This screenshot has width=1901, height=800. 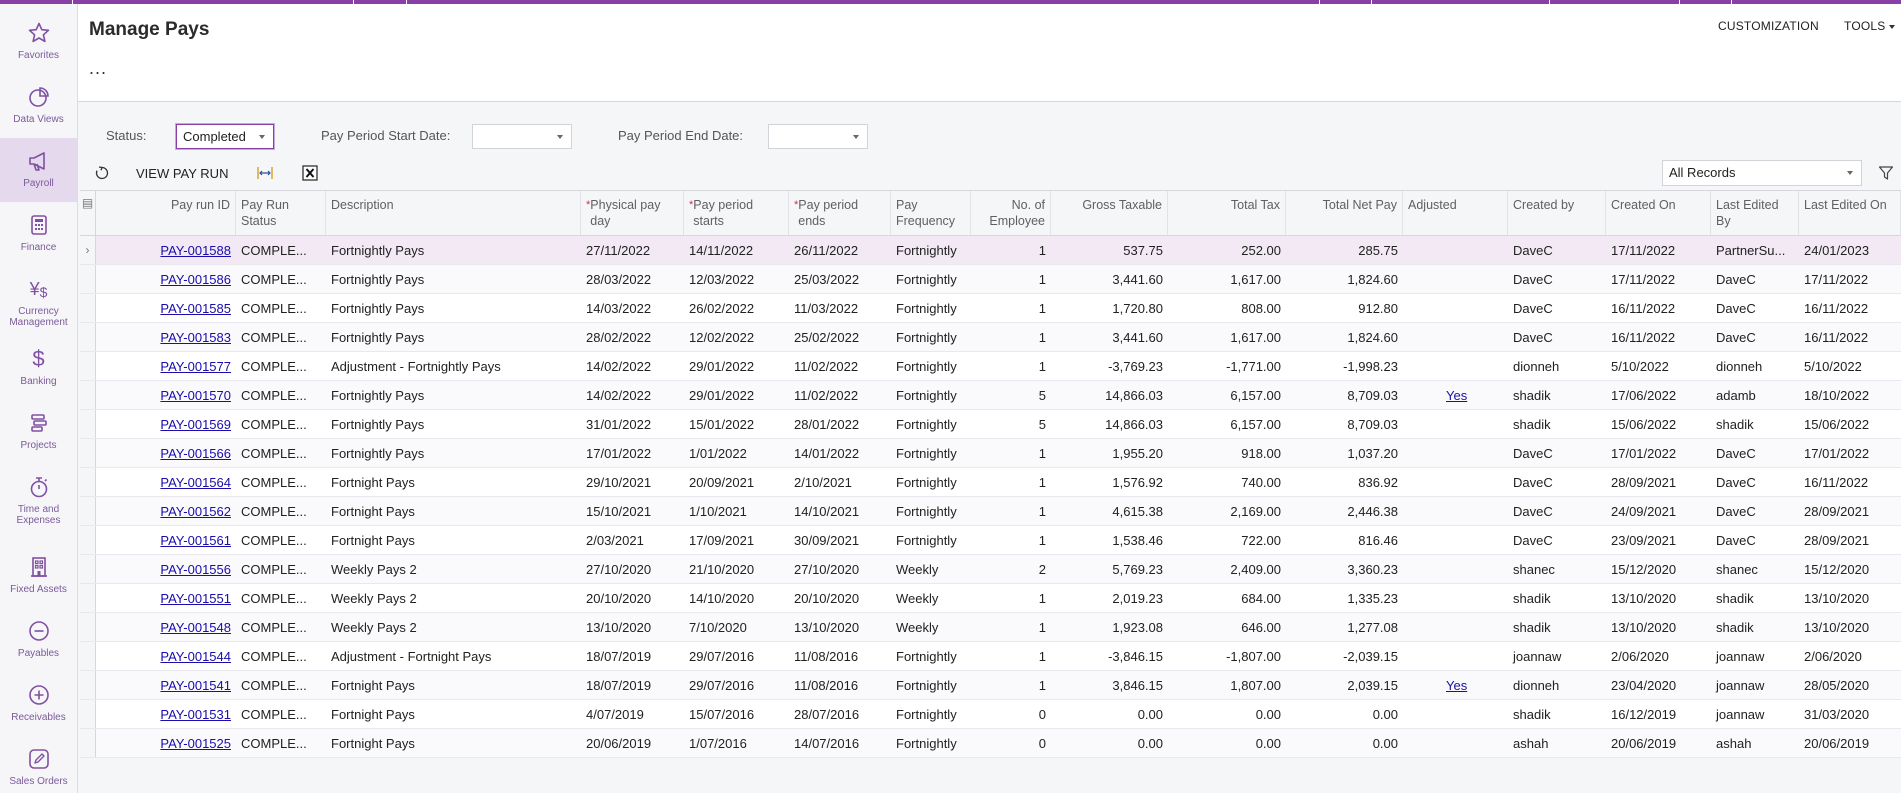 What do you see at coordinates (1344, 213) in the screenshot?
I see `column-header-net: Total Net Pay` at bounding box center [1344, 213].